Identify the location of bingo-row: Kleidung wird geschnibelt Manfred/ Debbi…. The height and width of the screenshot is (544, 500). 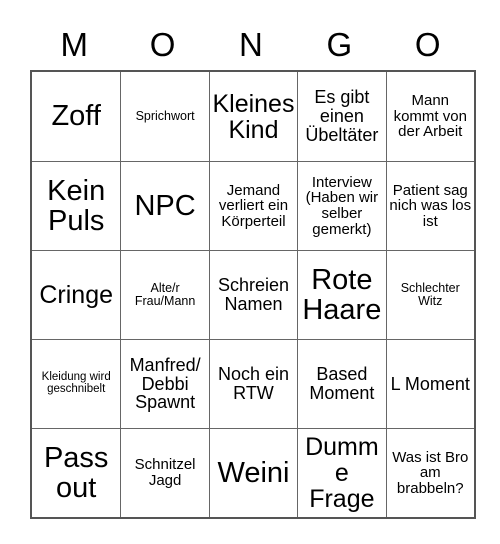
(253, 383).